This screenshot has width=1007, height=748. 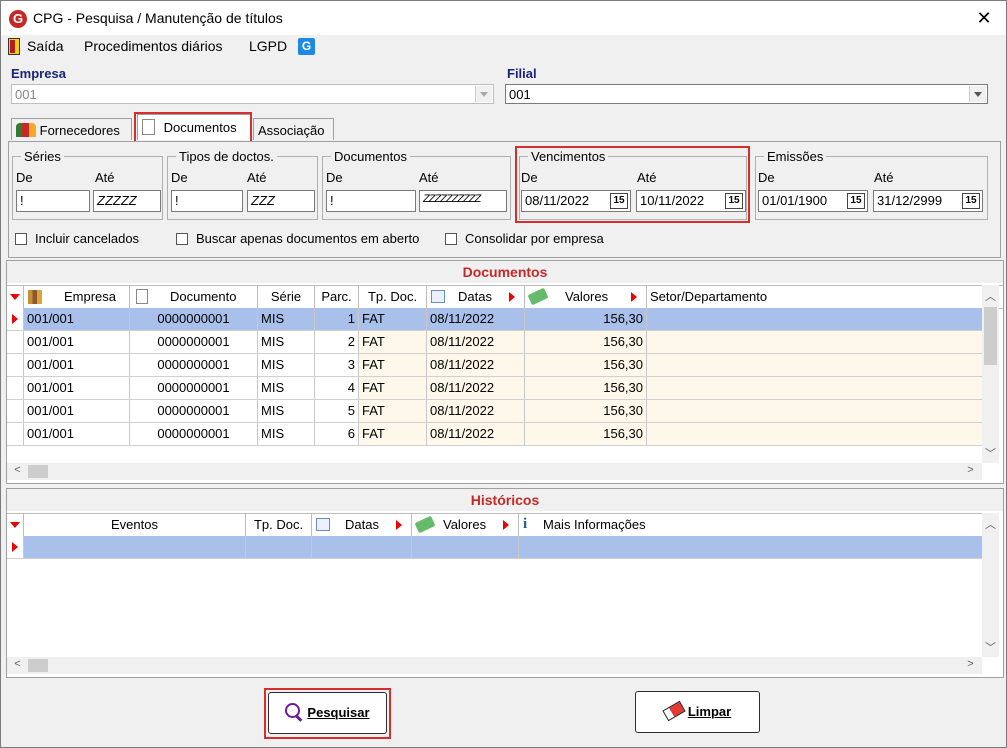 What do you see at coordinates (990, 296) in the screenshot?
I see `scroll-up-icon: ︿` at bounding box center [990, 296].